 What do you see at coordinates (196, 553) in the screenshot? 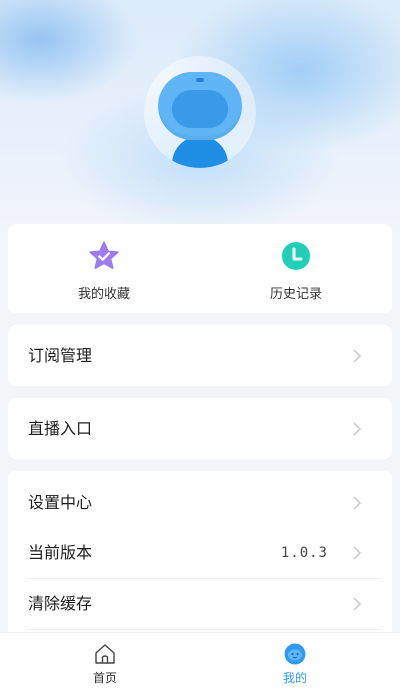
I see `current-version-item: 当前版本 1.0.3` at bounding box center [196, 553].